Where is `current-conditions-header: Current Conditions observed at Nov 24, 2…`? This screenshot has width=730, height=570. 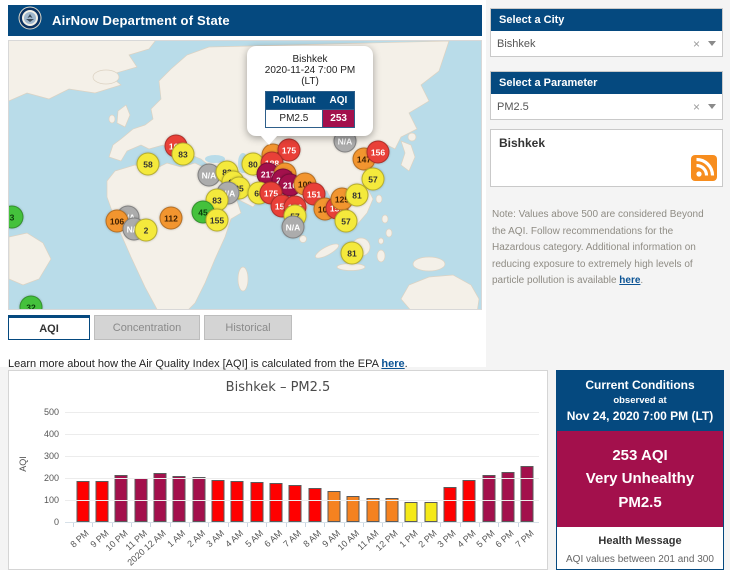 current-conditions-header: Current Conditions observed at Nov 24, 2… is located at coordinates (640, 401).